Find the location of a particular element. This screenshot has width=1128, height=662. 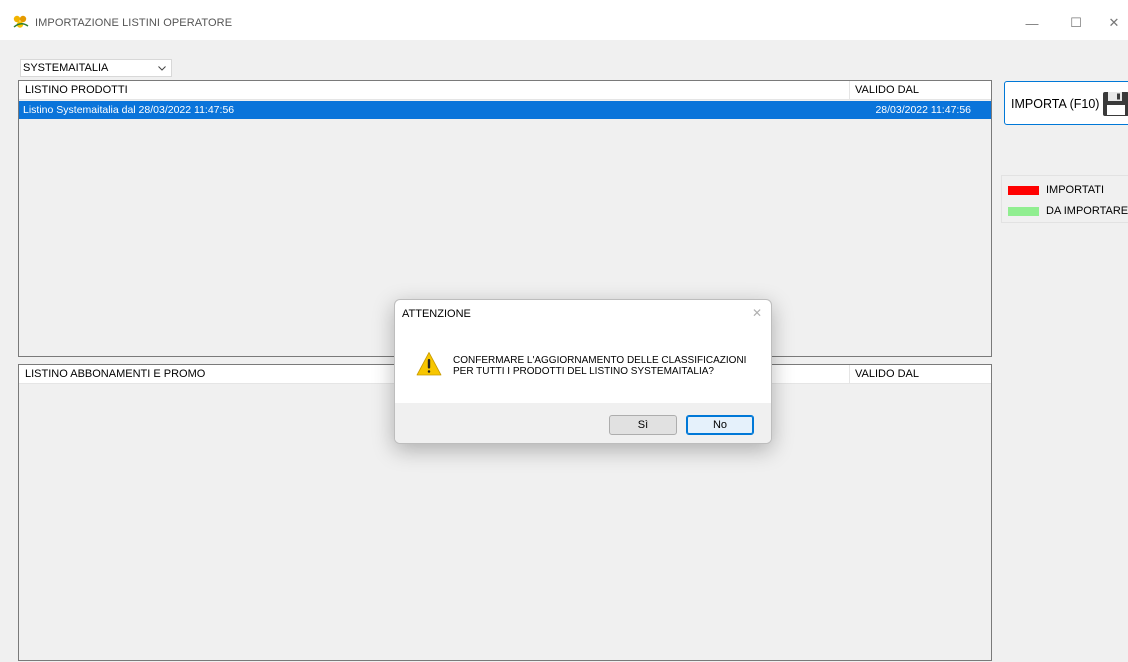

legend-swatch-da-importare is located at coordinates (1023, 211).